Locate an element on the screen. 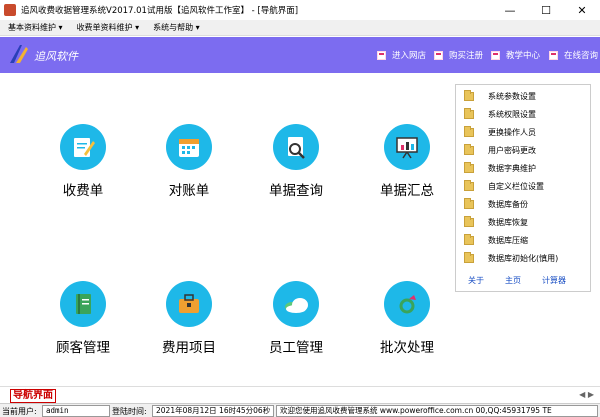  side-item-db-restore: 数据库恢复 is located at coordinates (496, 222).